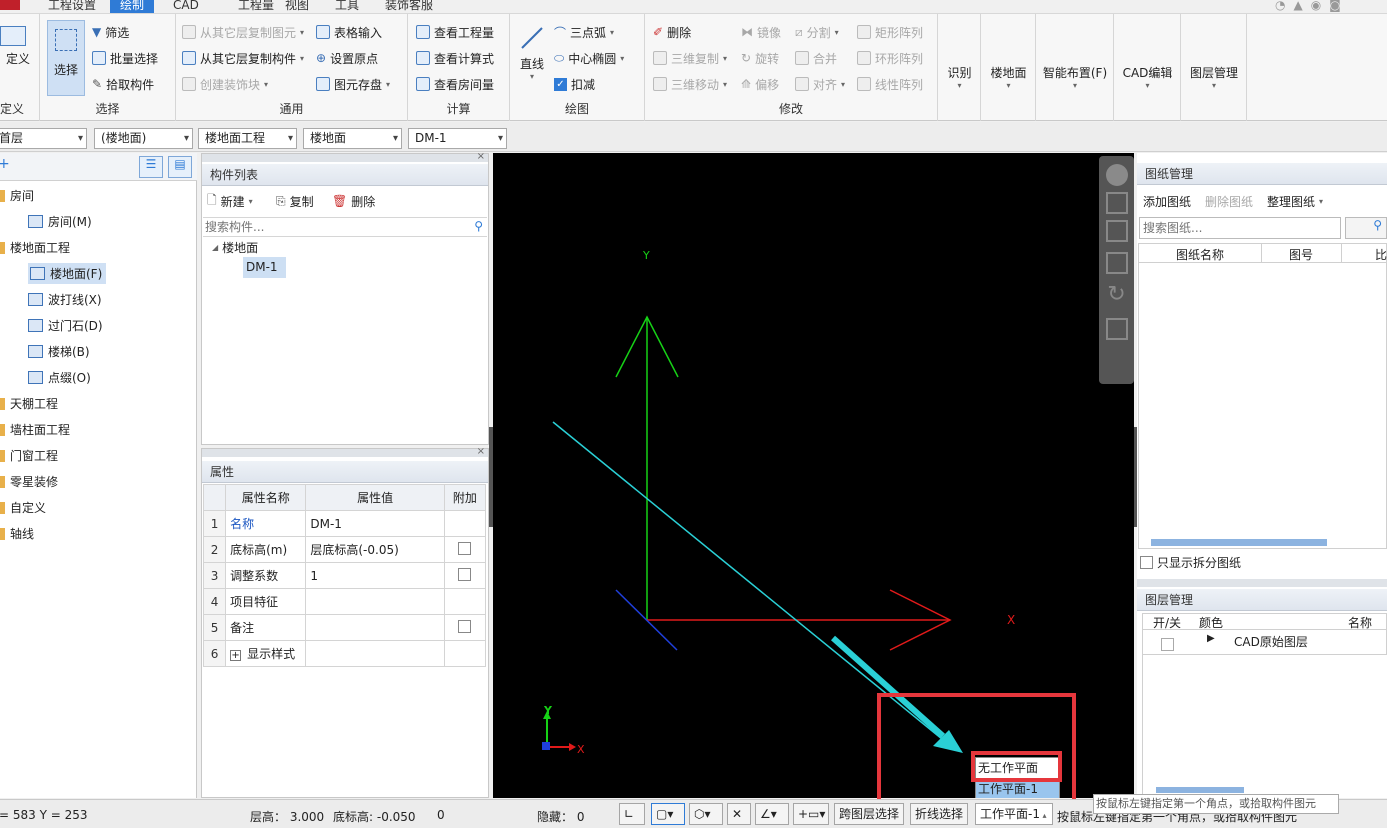 The height and width of the screenshot is (828, 1387). Describe the element at coordinates (125, 58) in the screenshot. I see `batch-select-button: 批量选择` at that location.